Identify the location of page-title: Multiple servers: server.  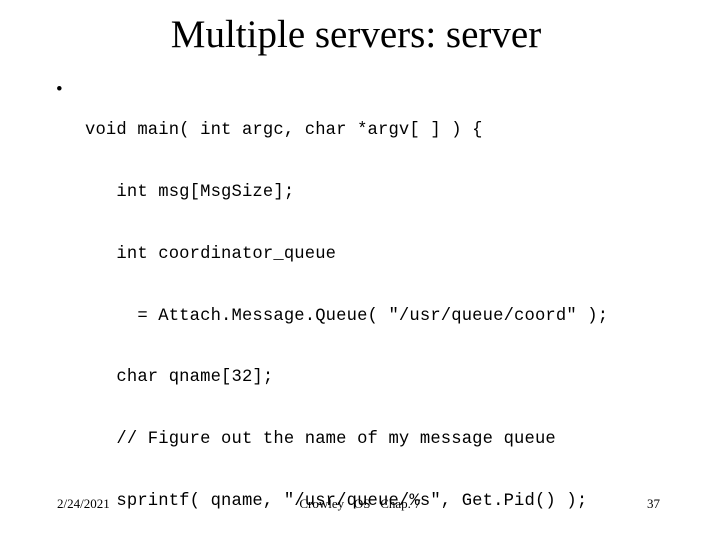
(356, 34).